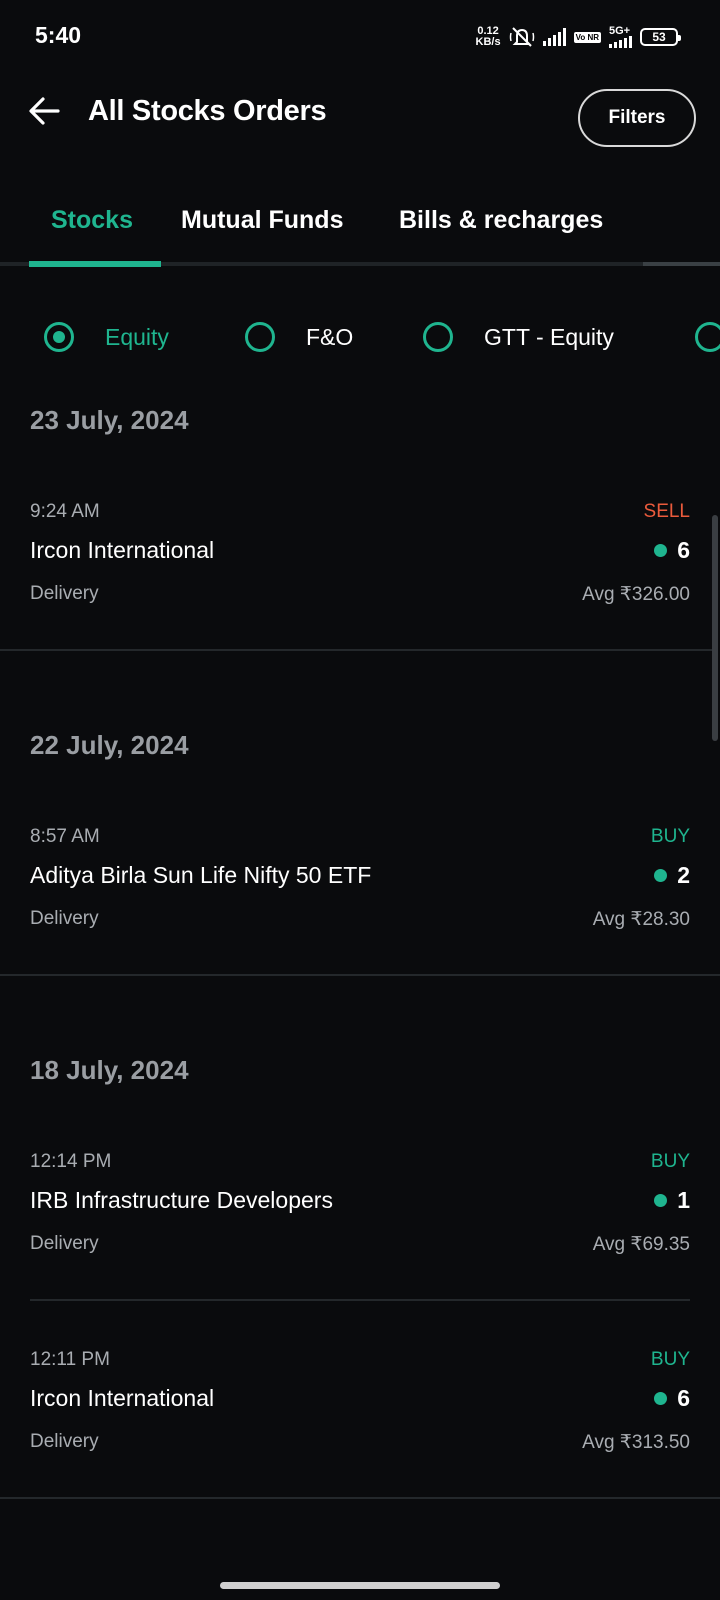  I want to click on segment-gtt-equity: GTT - Equity, so click(518, 337).